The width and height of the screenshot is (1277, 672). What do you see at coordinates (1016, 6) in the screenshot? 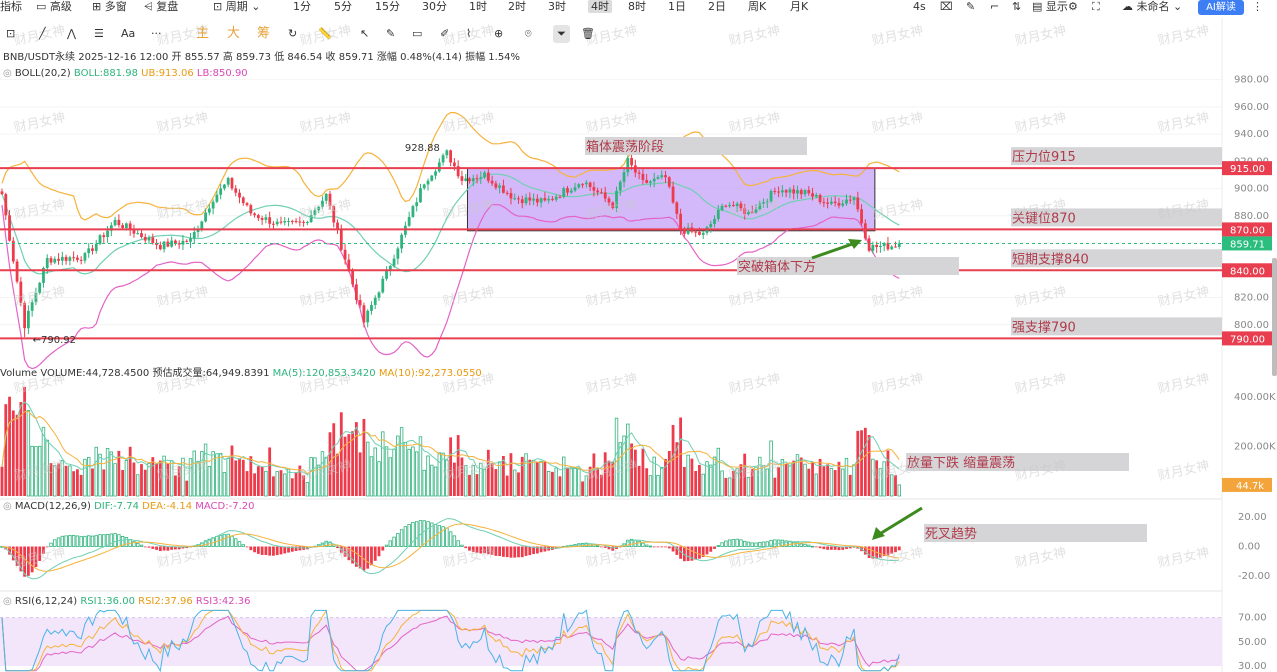
I see `sort-icon: ⇅` at bounding box center [1016, 6].